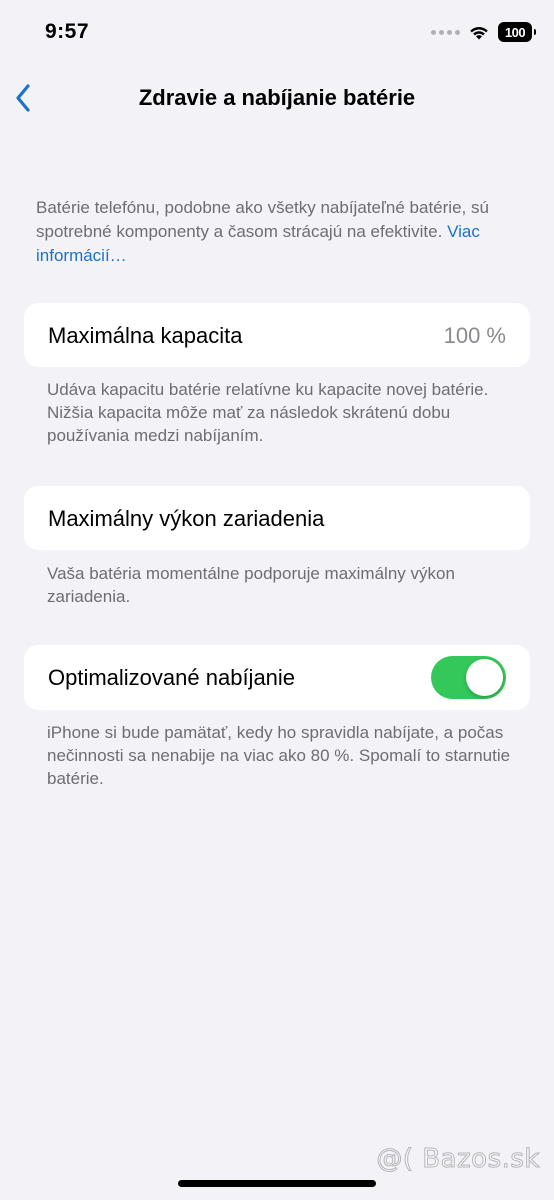  Describe the element at coordinates (277, 35) in the screenshot. I see `status-bar: 9:57 100` at that location.